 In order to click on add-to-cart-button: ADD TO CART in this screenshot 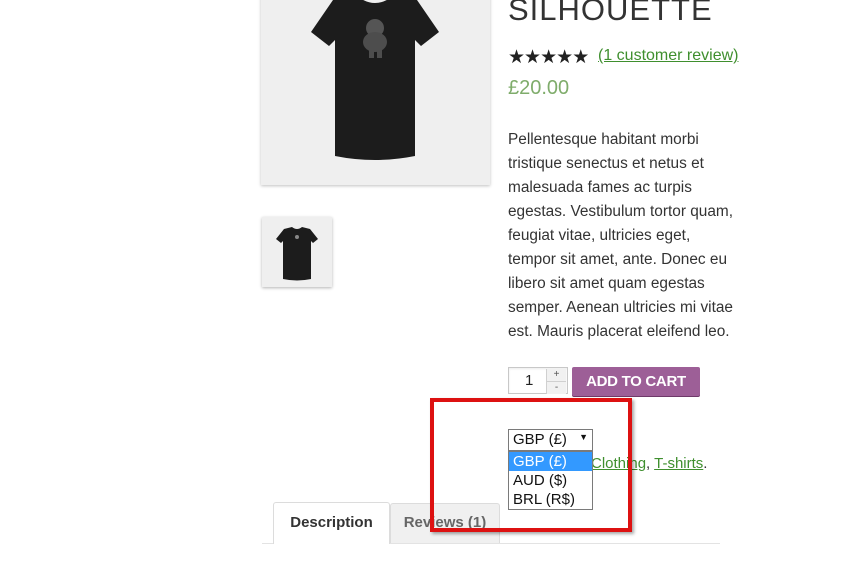, I will do `click(636, 381)`.